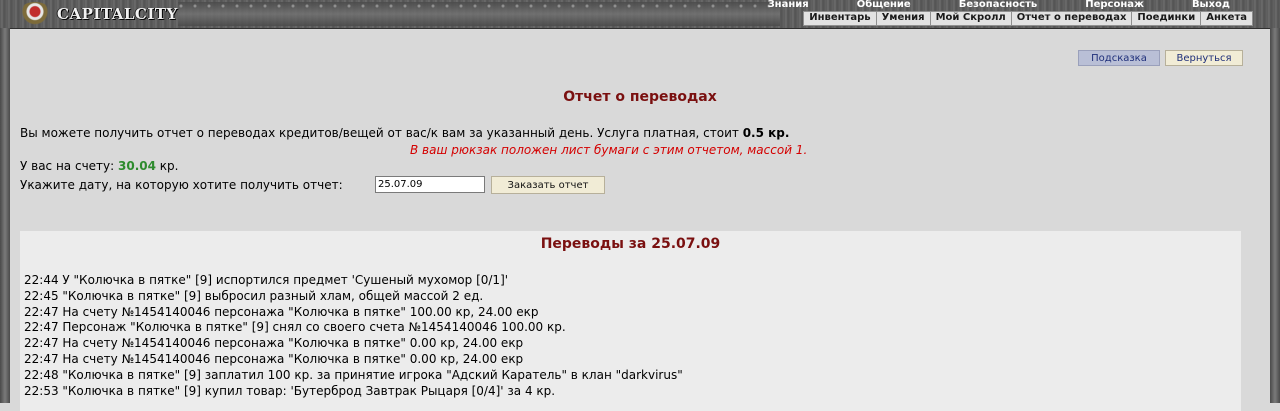 The image size is (1280, 411). Describe the element at coordinates (548, 185) in the screenshot. I see `order-report-button: Заказать отчет` at that location.